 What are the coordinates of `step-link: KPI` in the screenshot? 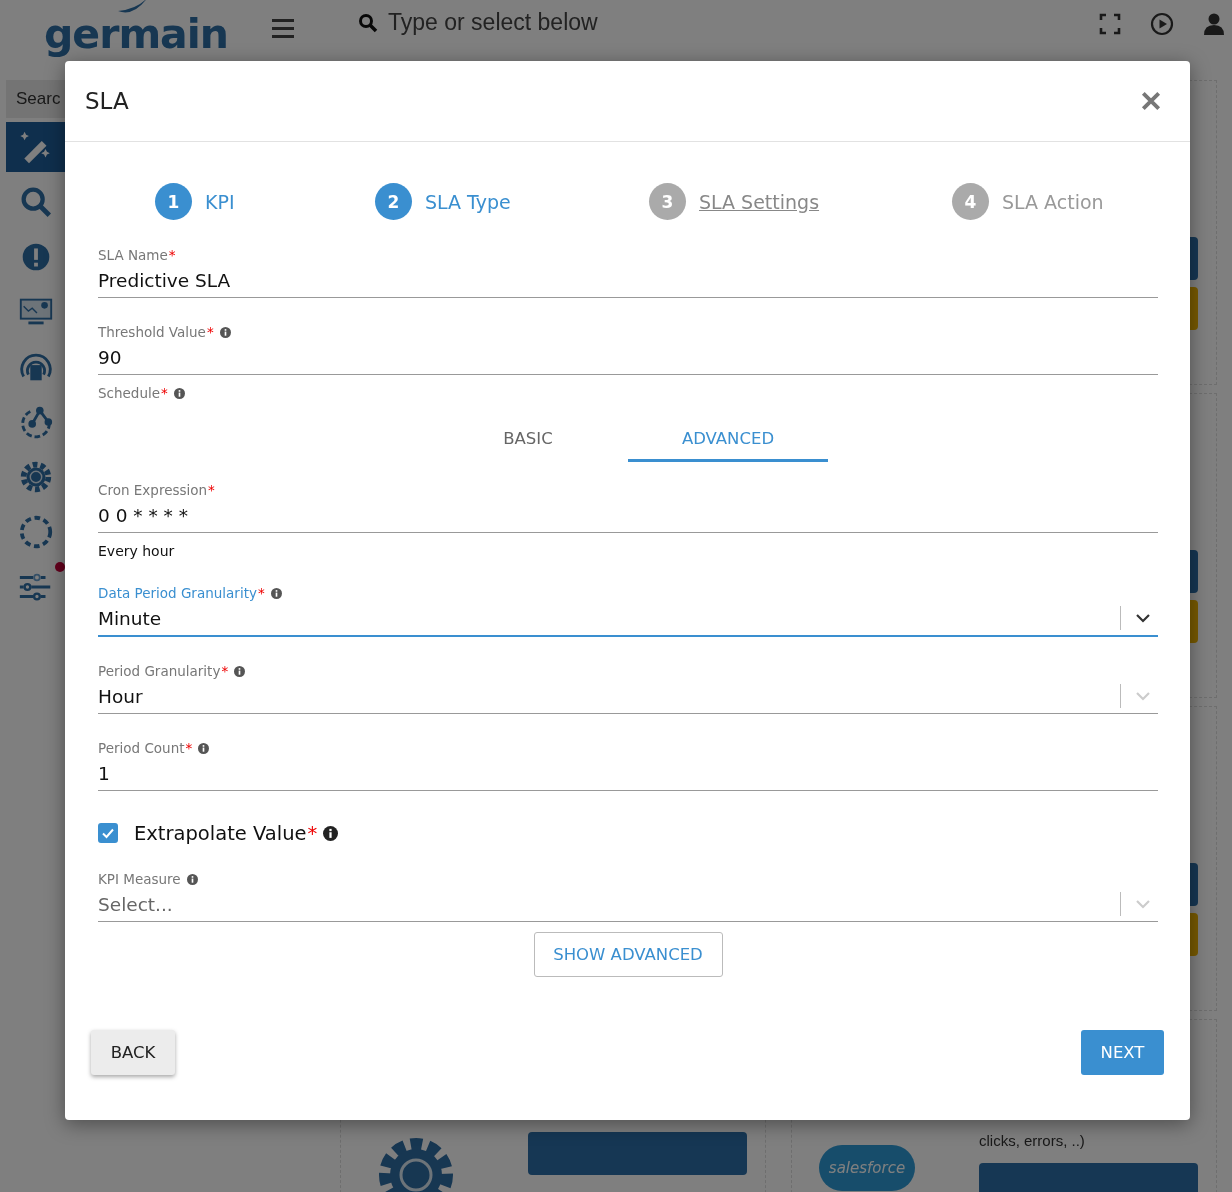 It's located at (220, 201).